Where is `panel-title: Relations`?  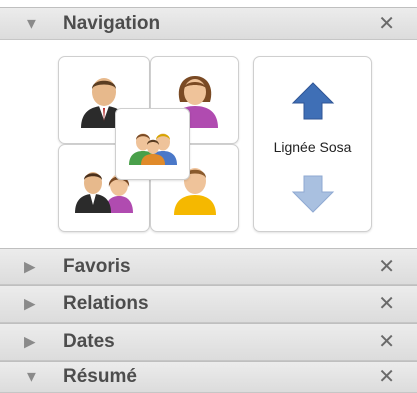
panel-title: Relations is located at coordinates (106, 303).